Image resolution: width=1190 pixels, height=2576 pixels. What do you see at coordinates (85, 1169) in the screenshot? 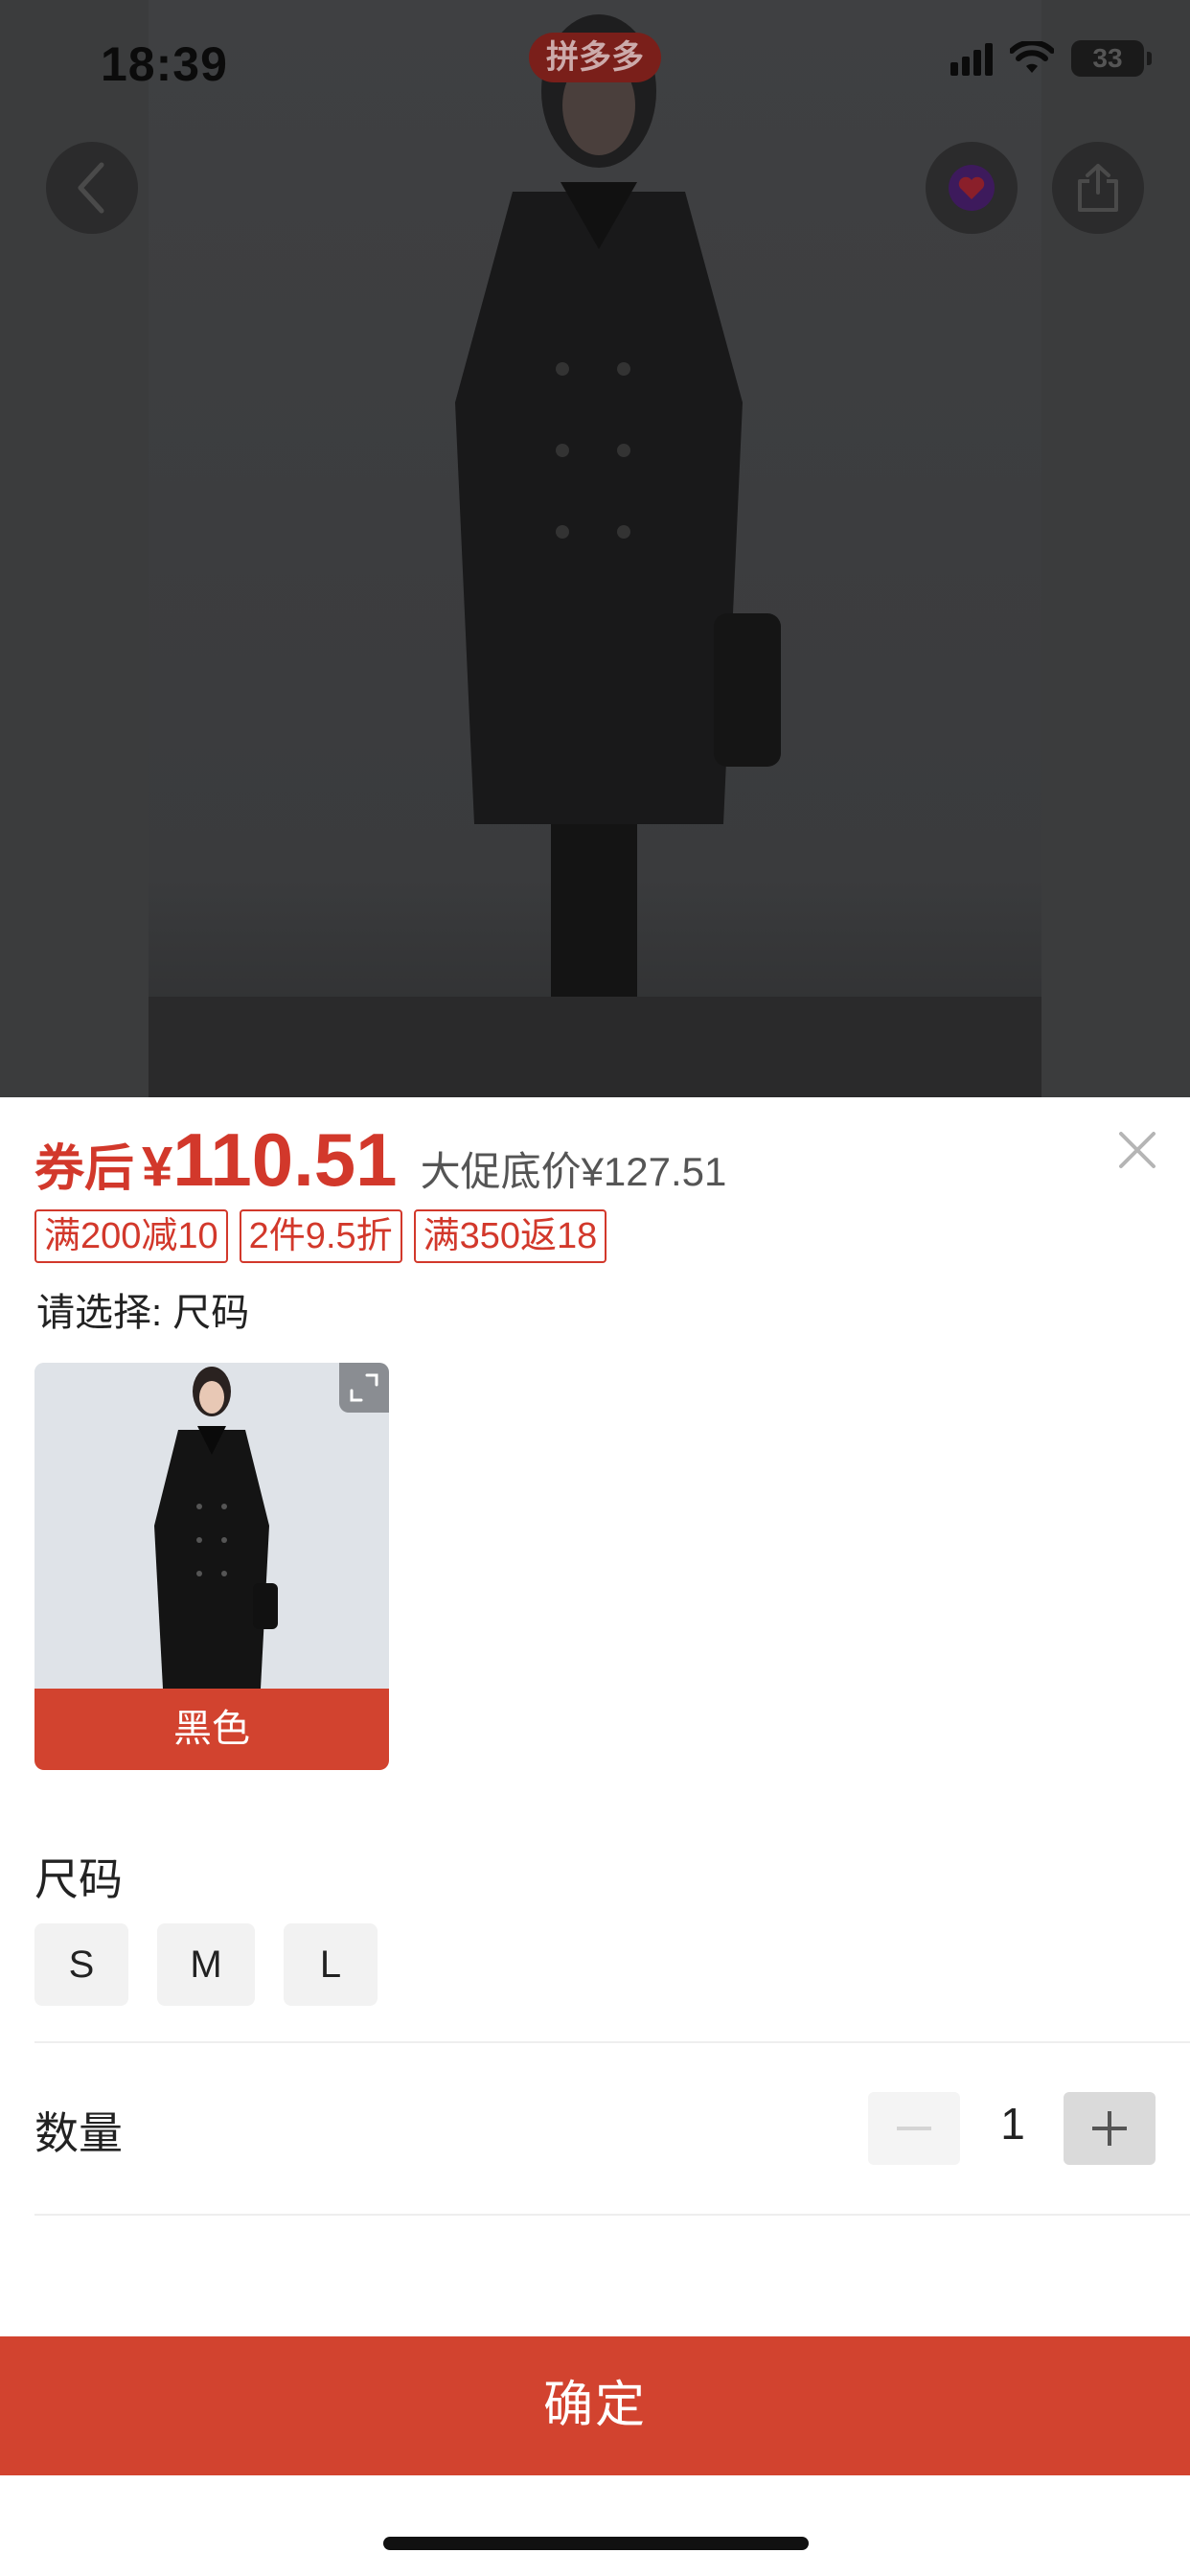
I see `coupon-price-prefix: 券后` at bounding box center [85, 1169].